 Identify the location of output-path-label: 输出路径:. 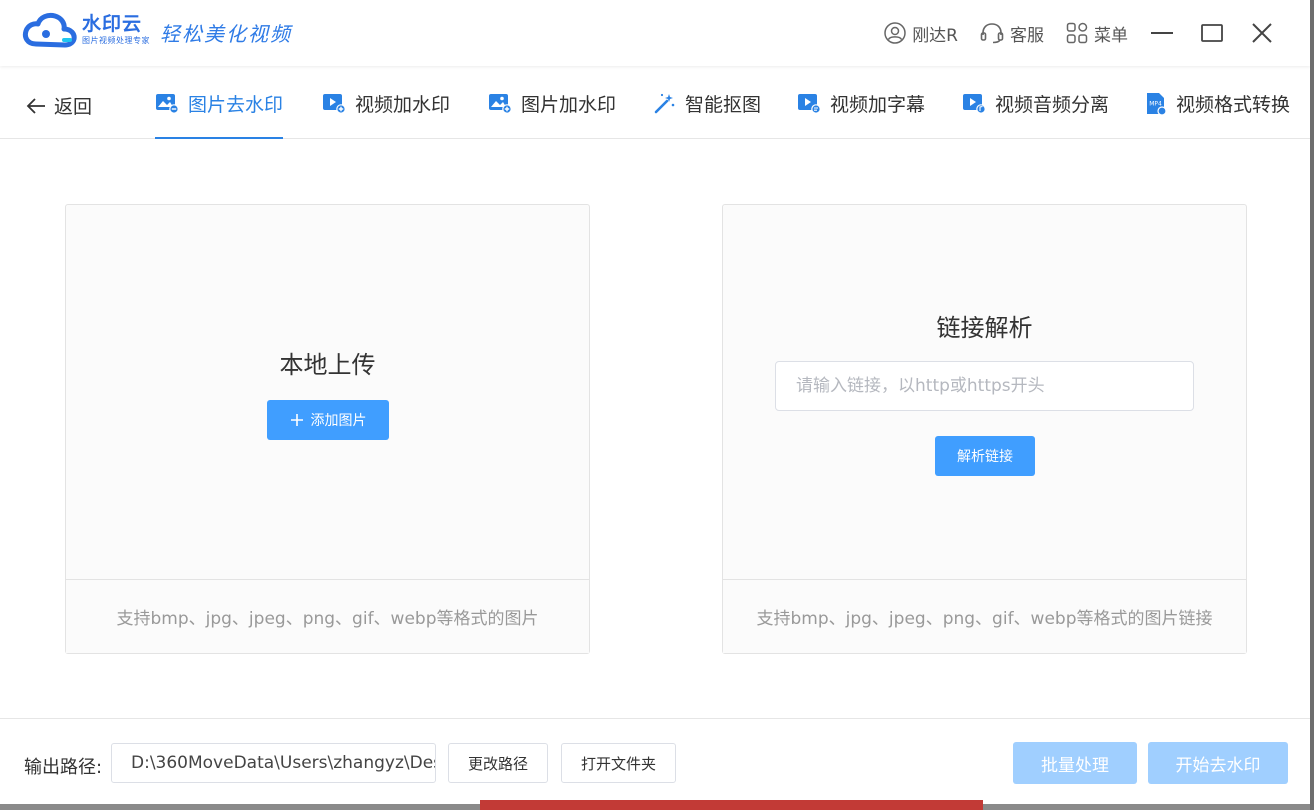
(63, 767).